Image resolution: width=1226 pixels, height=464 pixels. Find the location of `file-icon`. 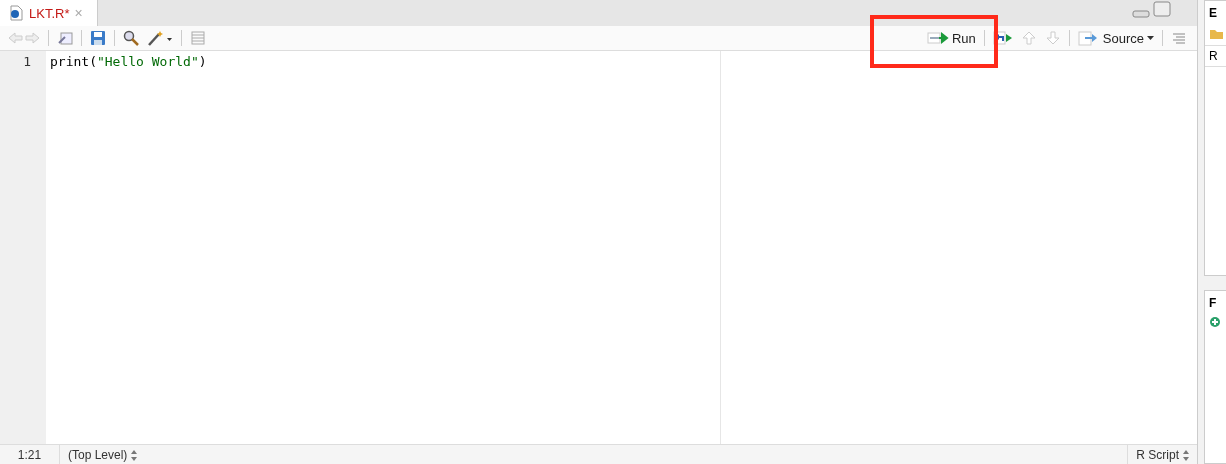

file-icon is located at coordinates (16, 13).